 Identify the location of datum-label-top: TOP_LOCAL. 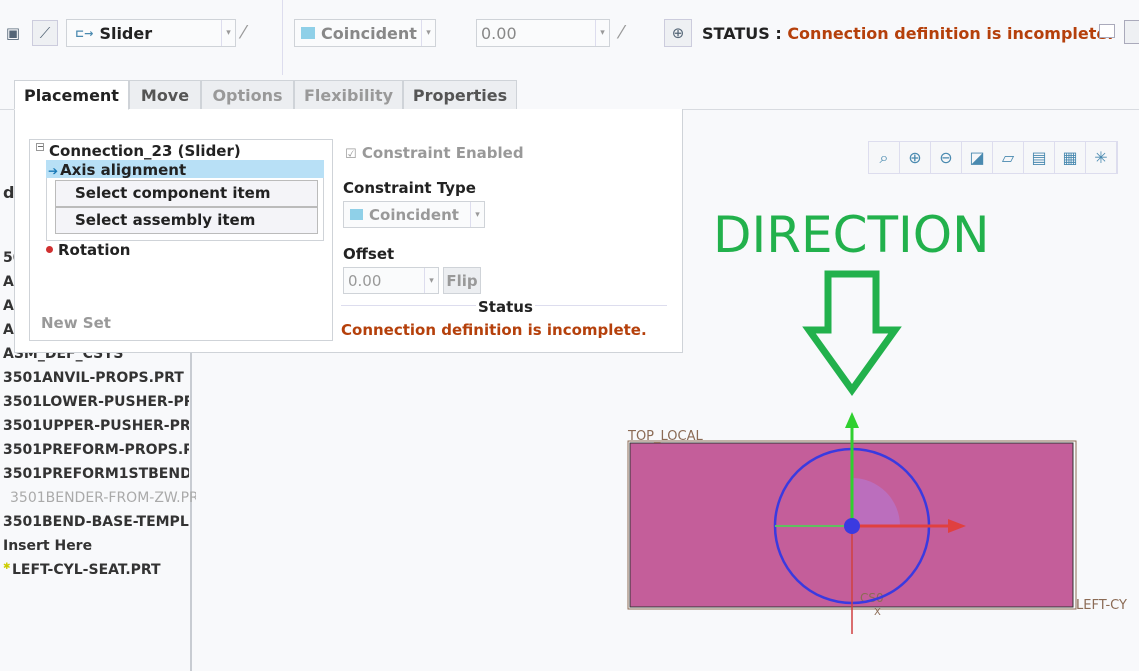
(665, 436).